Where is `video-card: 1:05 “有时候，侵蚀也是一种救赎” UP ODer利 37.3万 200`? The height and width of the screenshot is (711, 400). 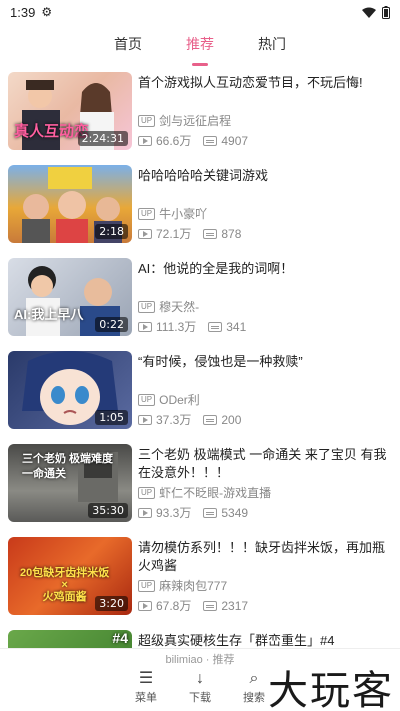 video-card: 1:05 “有时候，侵蚀也是一种救赎” UP ODer利 37.3万 200 is located at coordinates (200, 392).